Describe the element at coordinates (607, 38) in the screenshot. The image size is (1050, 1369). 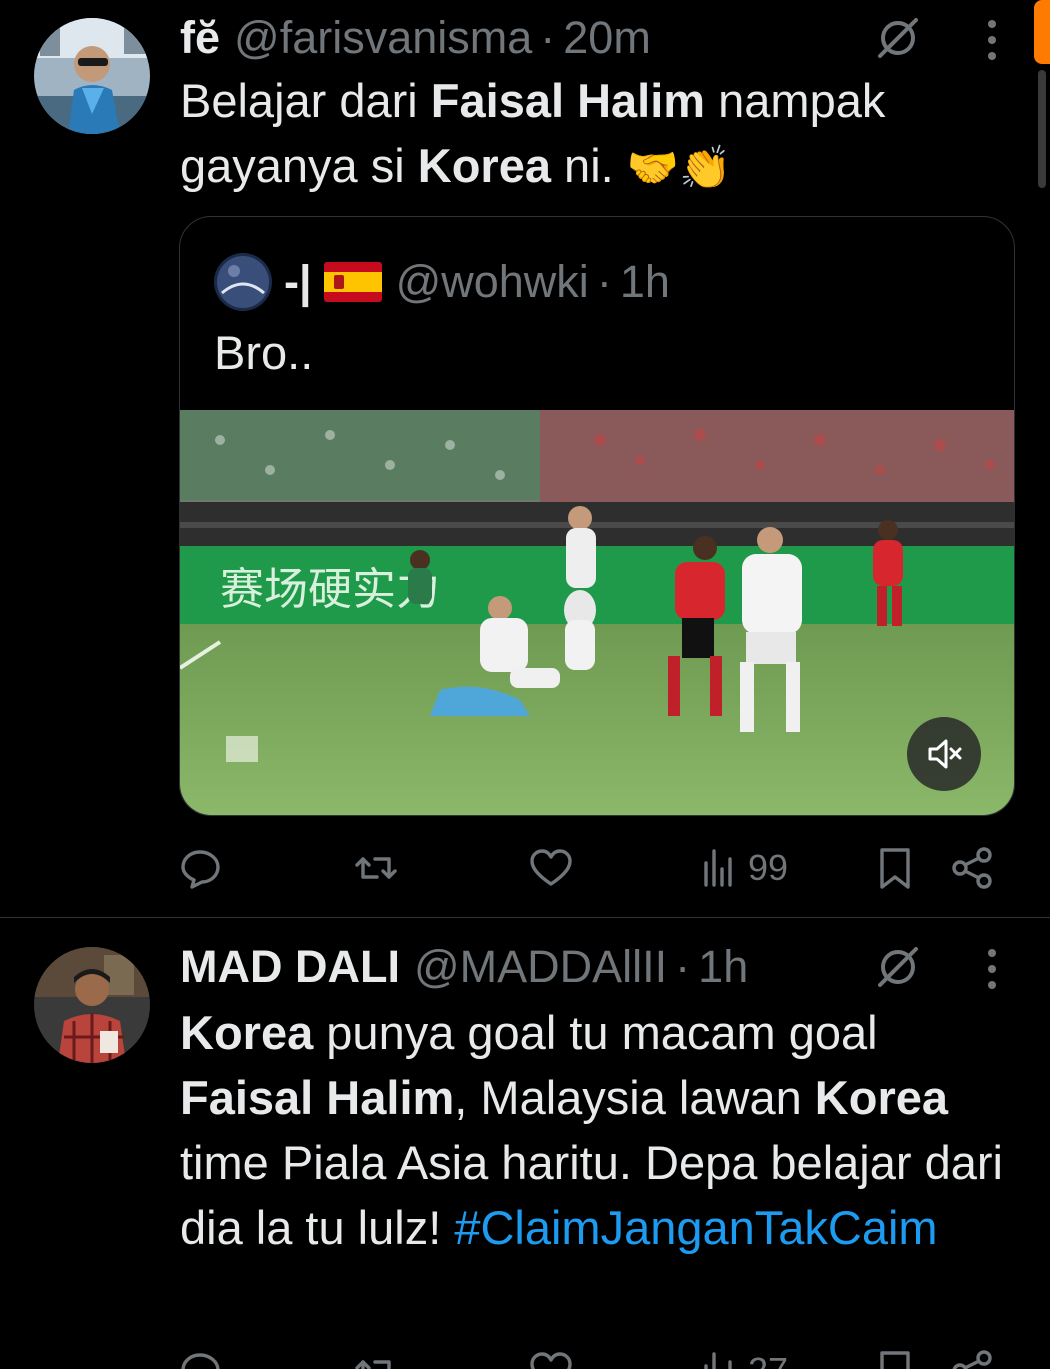
I see `timestamp: 20m` at that location.